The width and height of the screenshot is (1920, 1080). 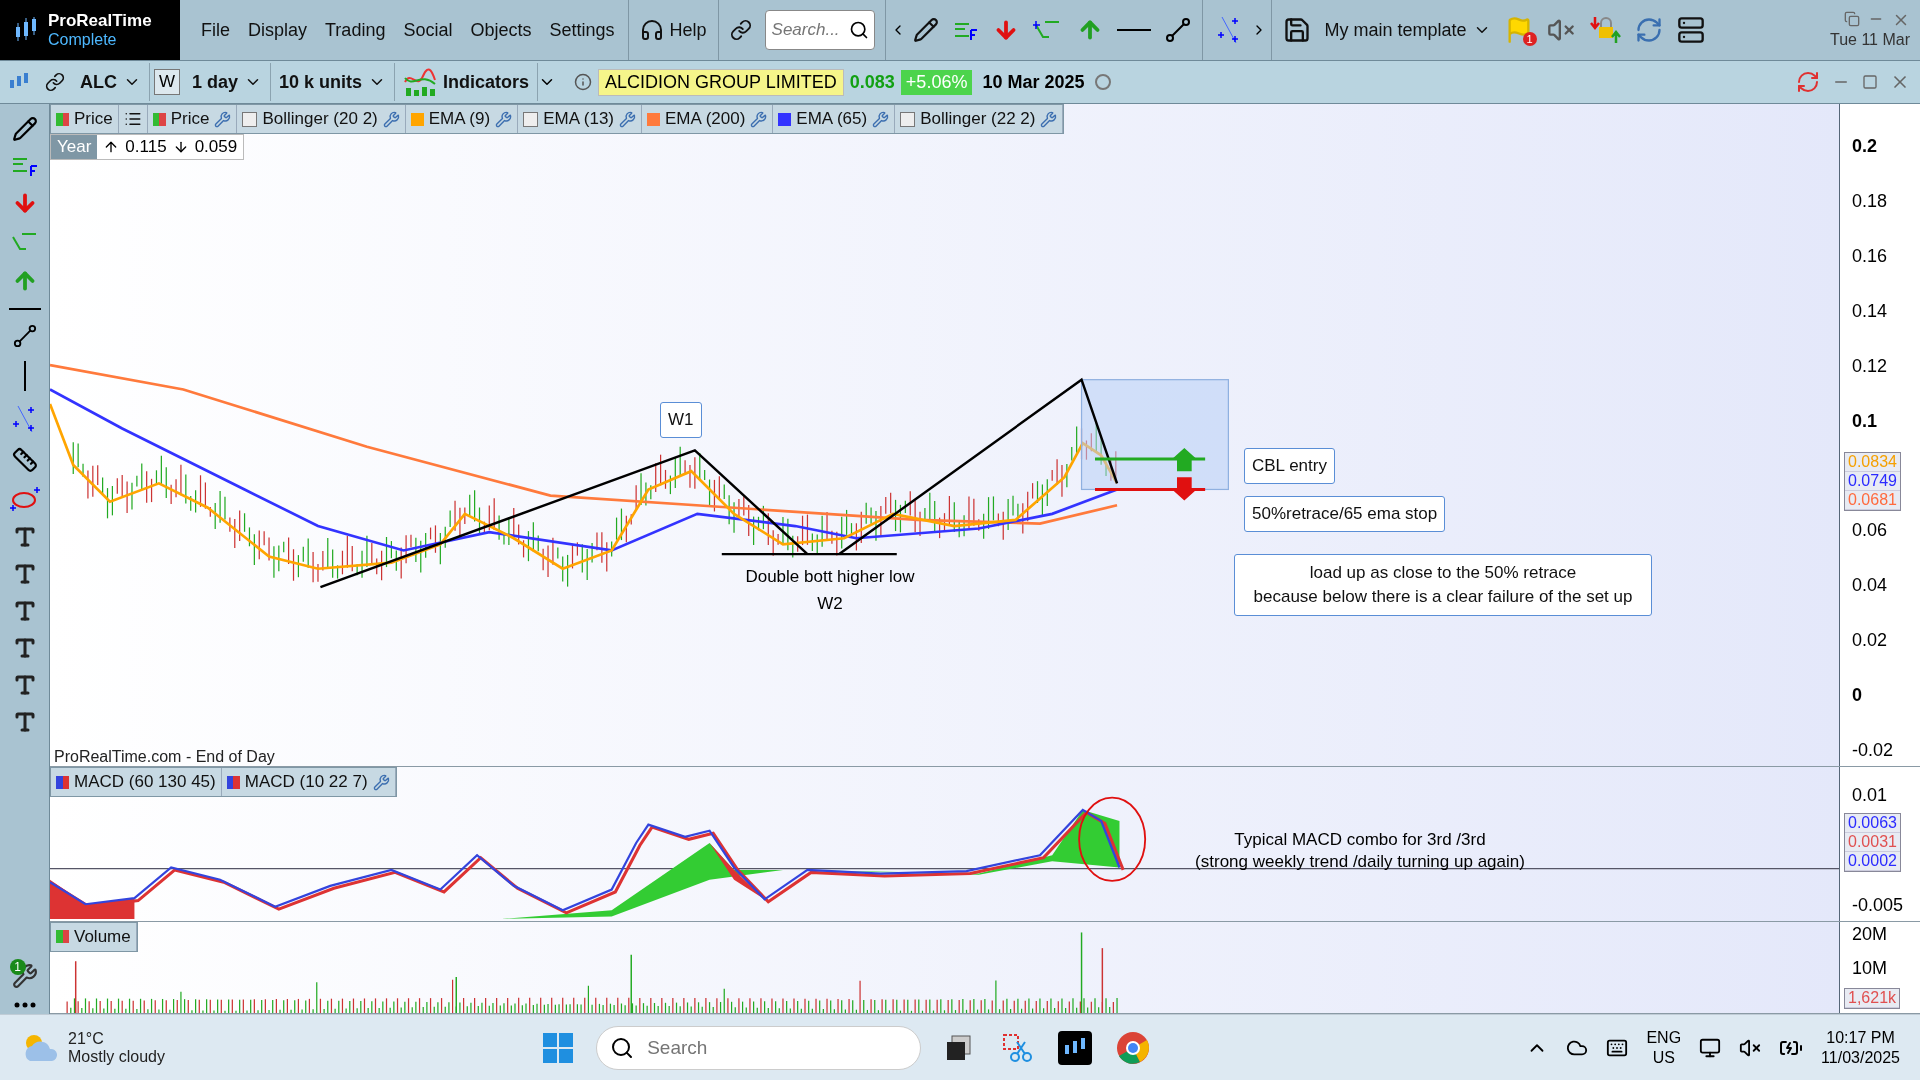 What do you see at coordinates (1529, 39) in the screenshot?
I see `alert-count: 1` at bounding box center [1529, 39].